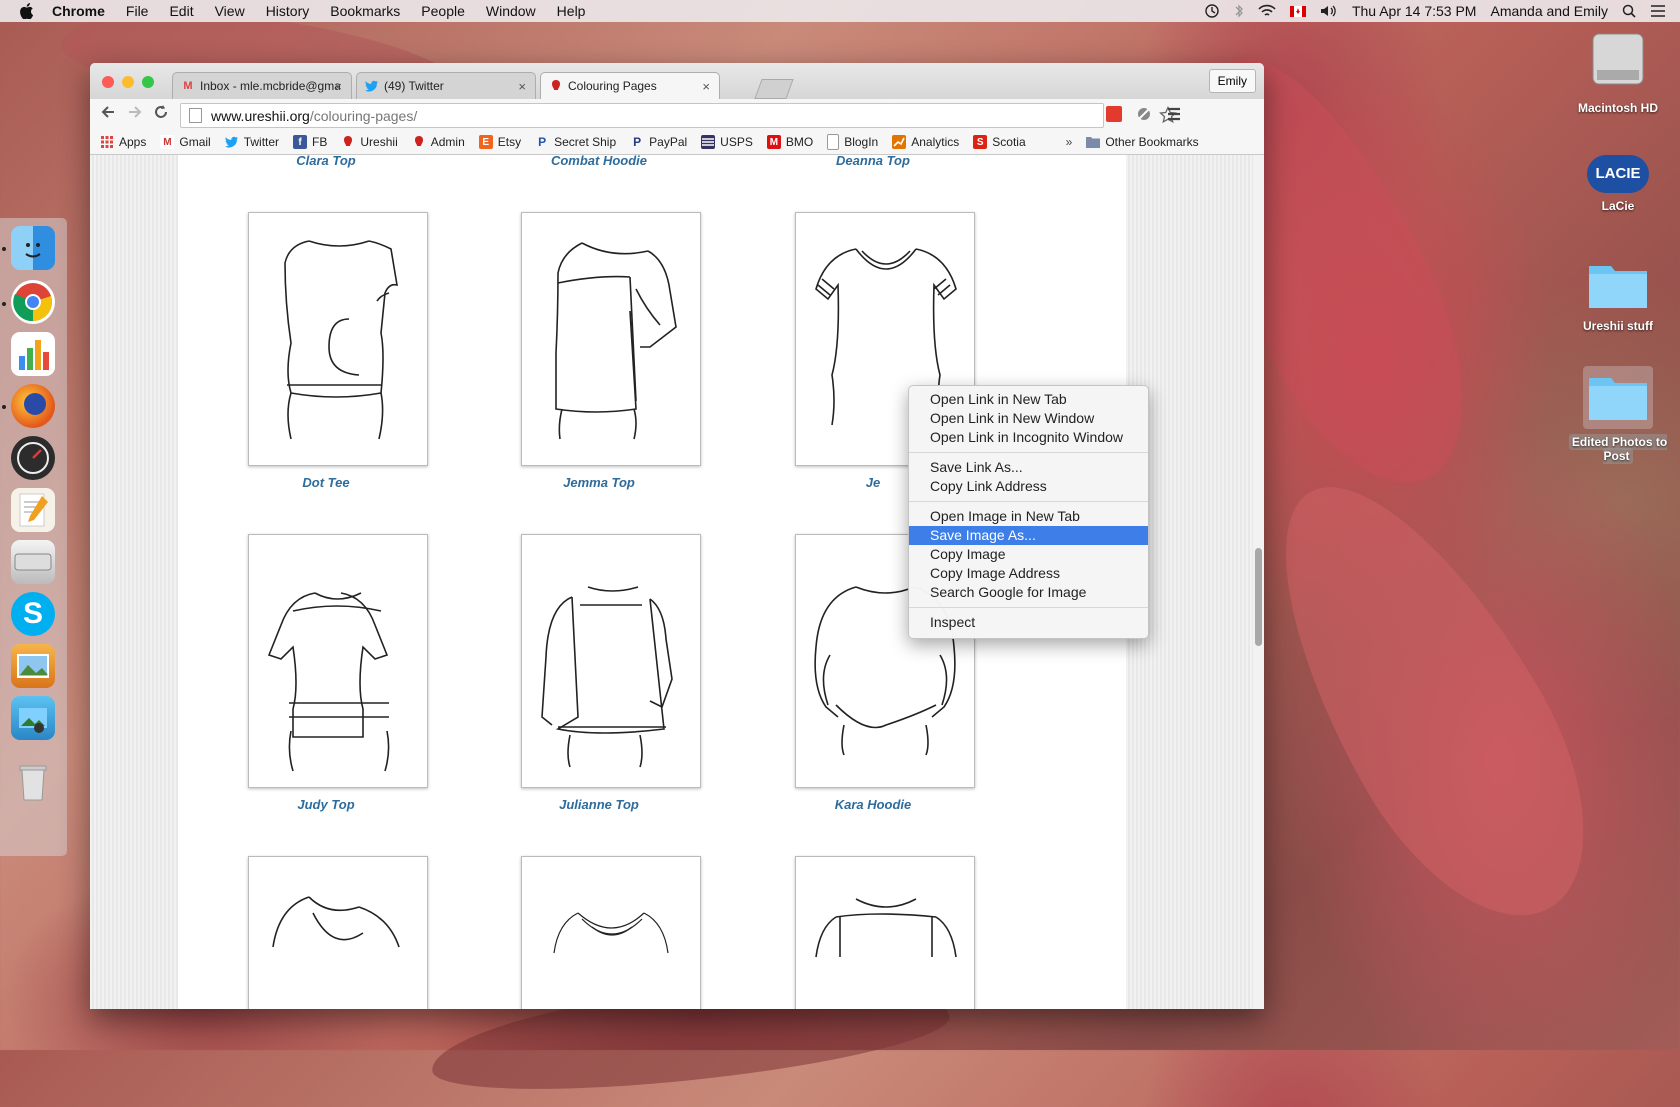 The width and height of the screenshot is (1680, 1107). What do you see at coordinates (925, 142) in the screenshot?
I see `bookmark-analytics: Analytics` at bounding box center [925, 142].